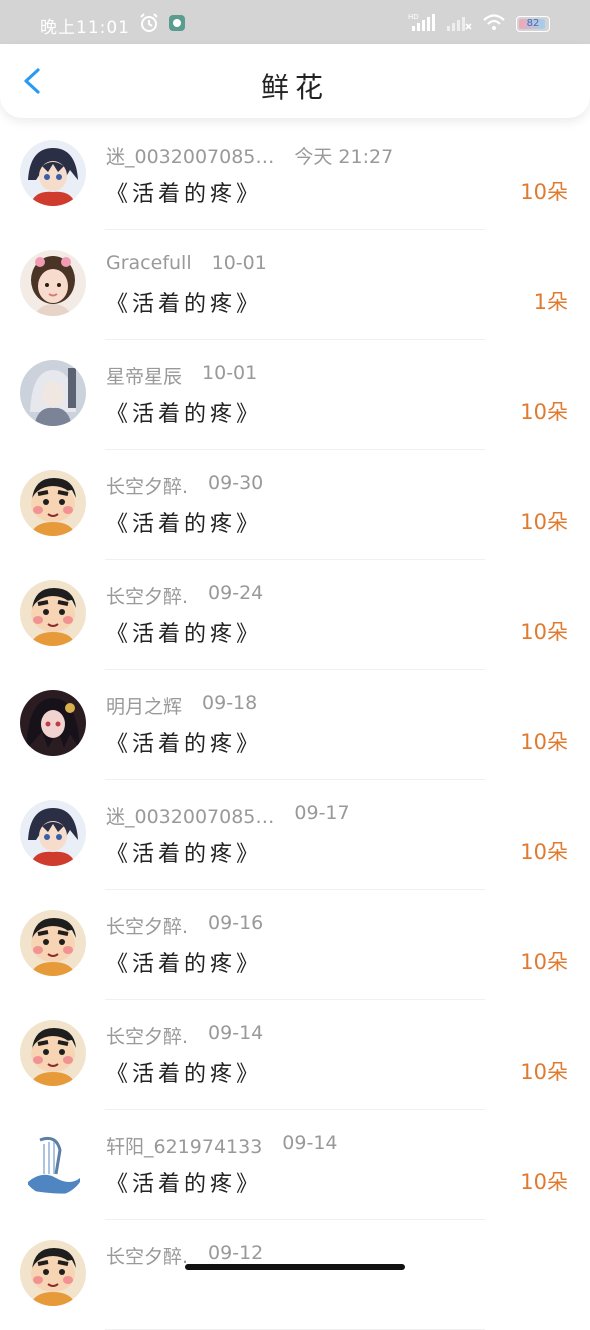  I want to click on battery-icon: 82, so click(533, 23).